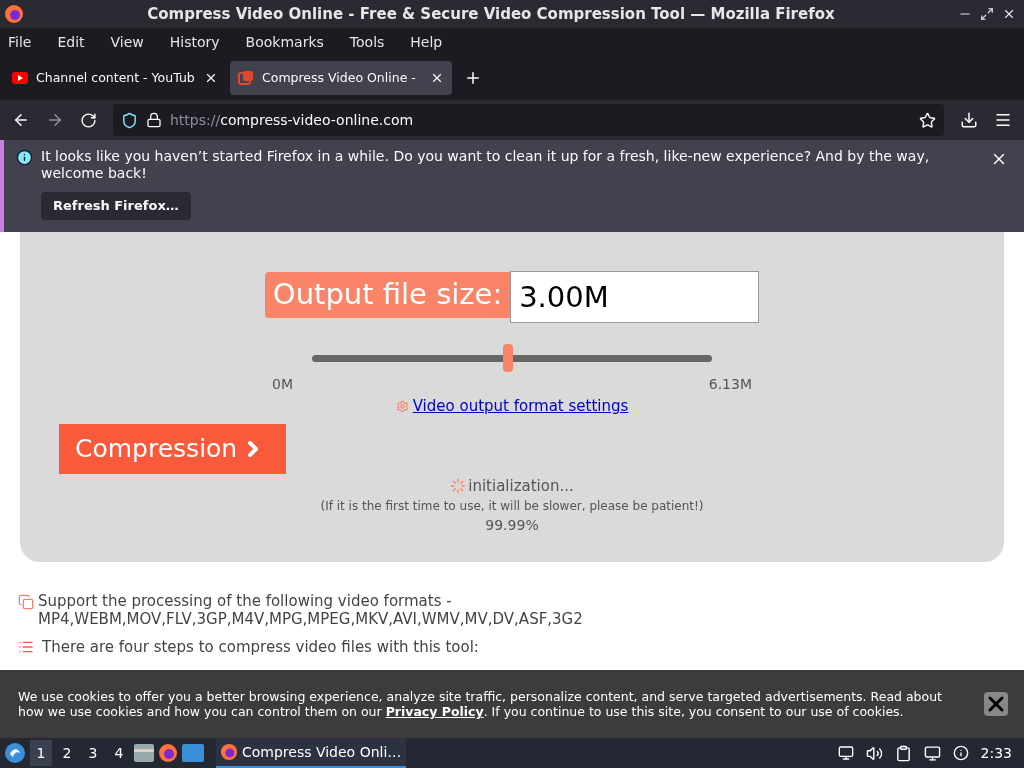  What do you see at coordinates (20, 42) in the screenshot?
I see `menu-item: File` at bounding box center [20, 42].